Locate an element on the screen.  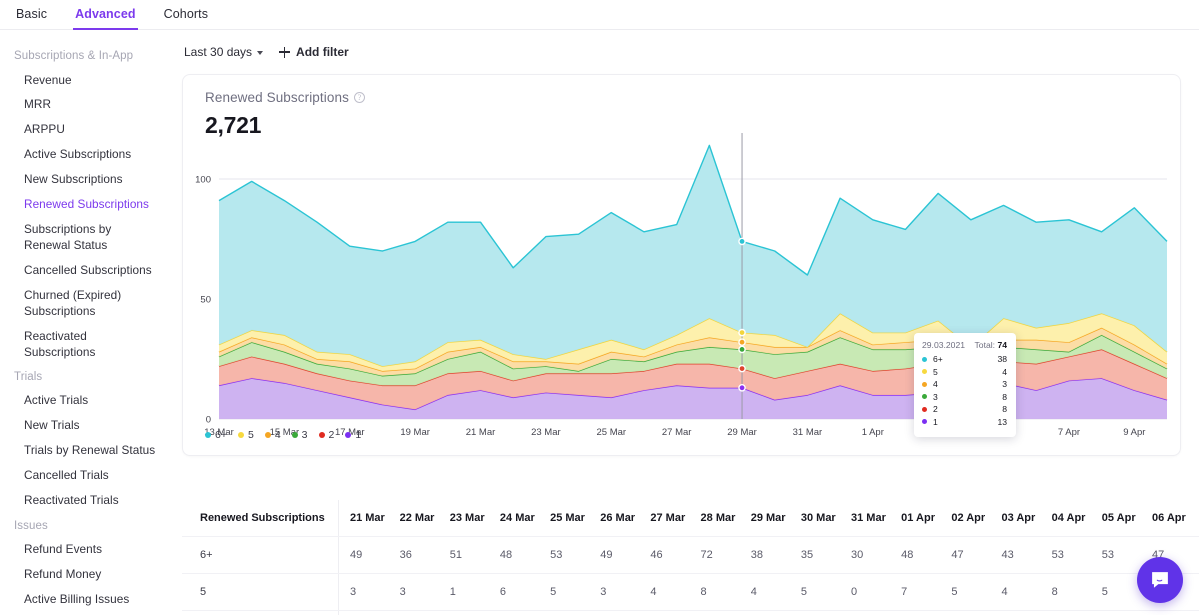
sidebar-item-reactivated-subscriptions: Reactivated Subscriptions is located at coordinates (85, 344).